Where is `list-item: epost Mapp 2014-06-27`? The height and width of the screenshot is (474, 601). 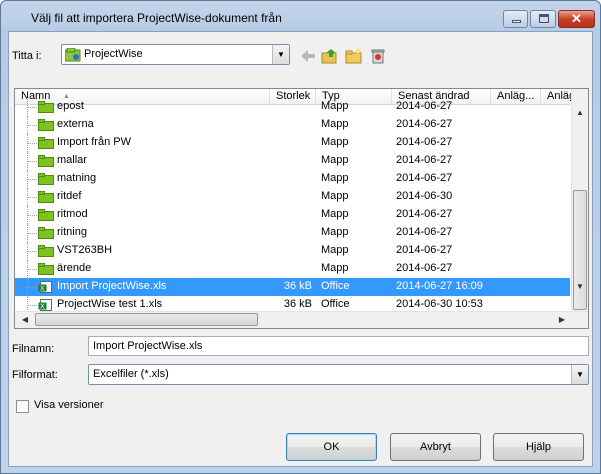 list-item: epost Mapp 2014-06-27 is located at coordinates (292, 107).